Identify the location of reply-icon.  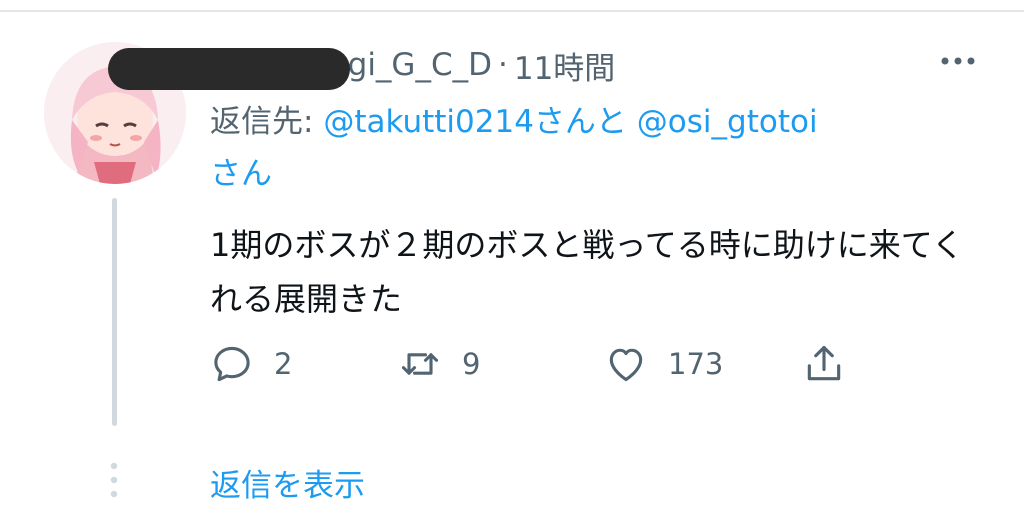
(232, 364).